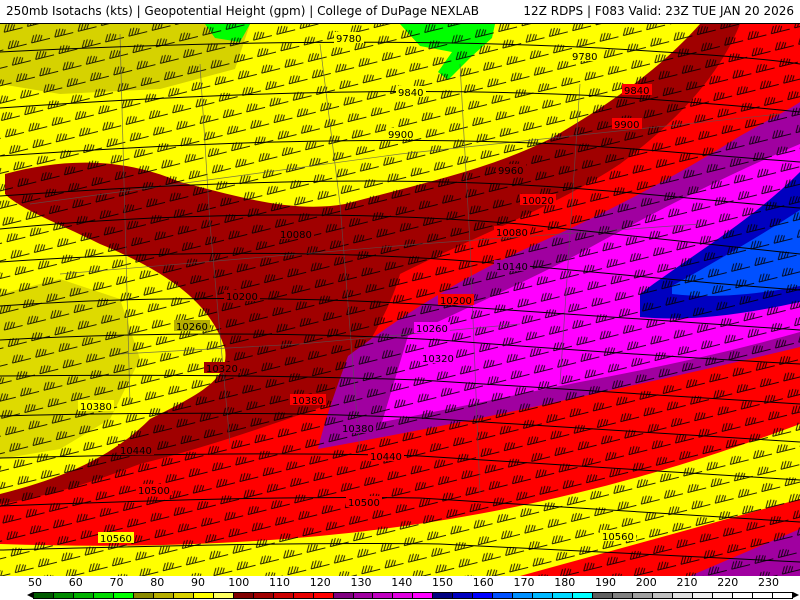 This screenshot has width=800, height=600. I want to click on height-label-10080-b: 10080, so click(512, 233).